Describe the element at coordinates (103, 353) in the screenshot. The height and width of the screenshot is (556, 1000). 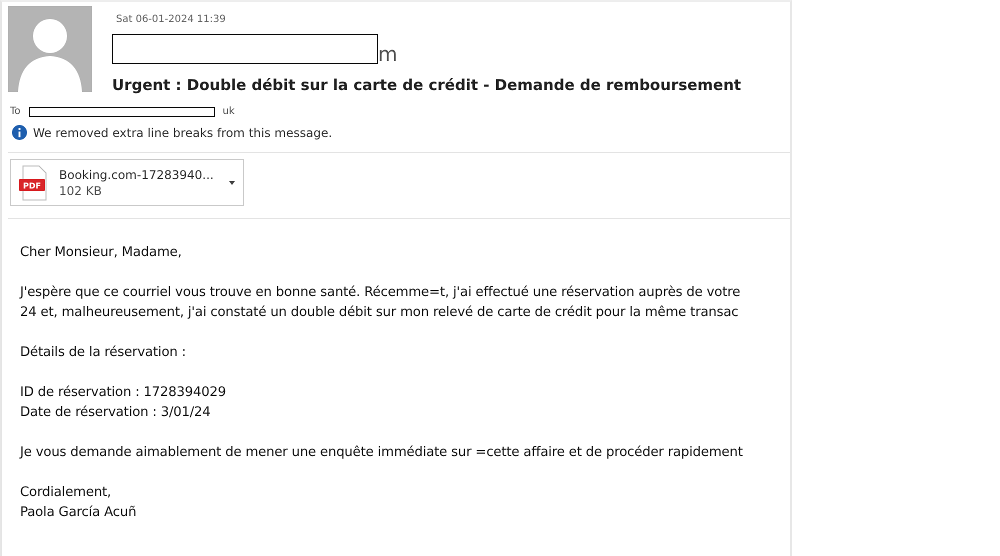
I see `body-text: Détails de la réservation :` at that location.